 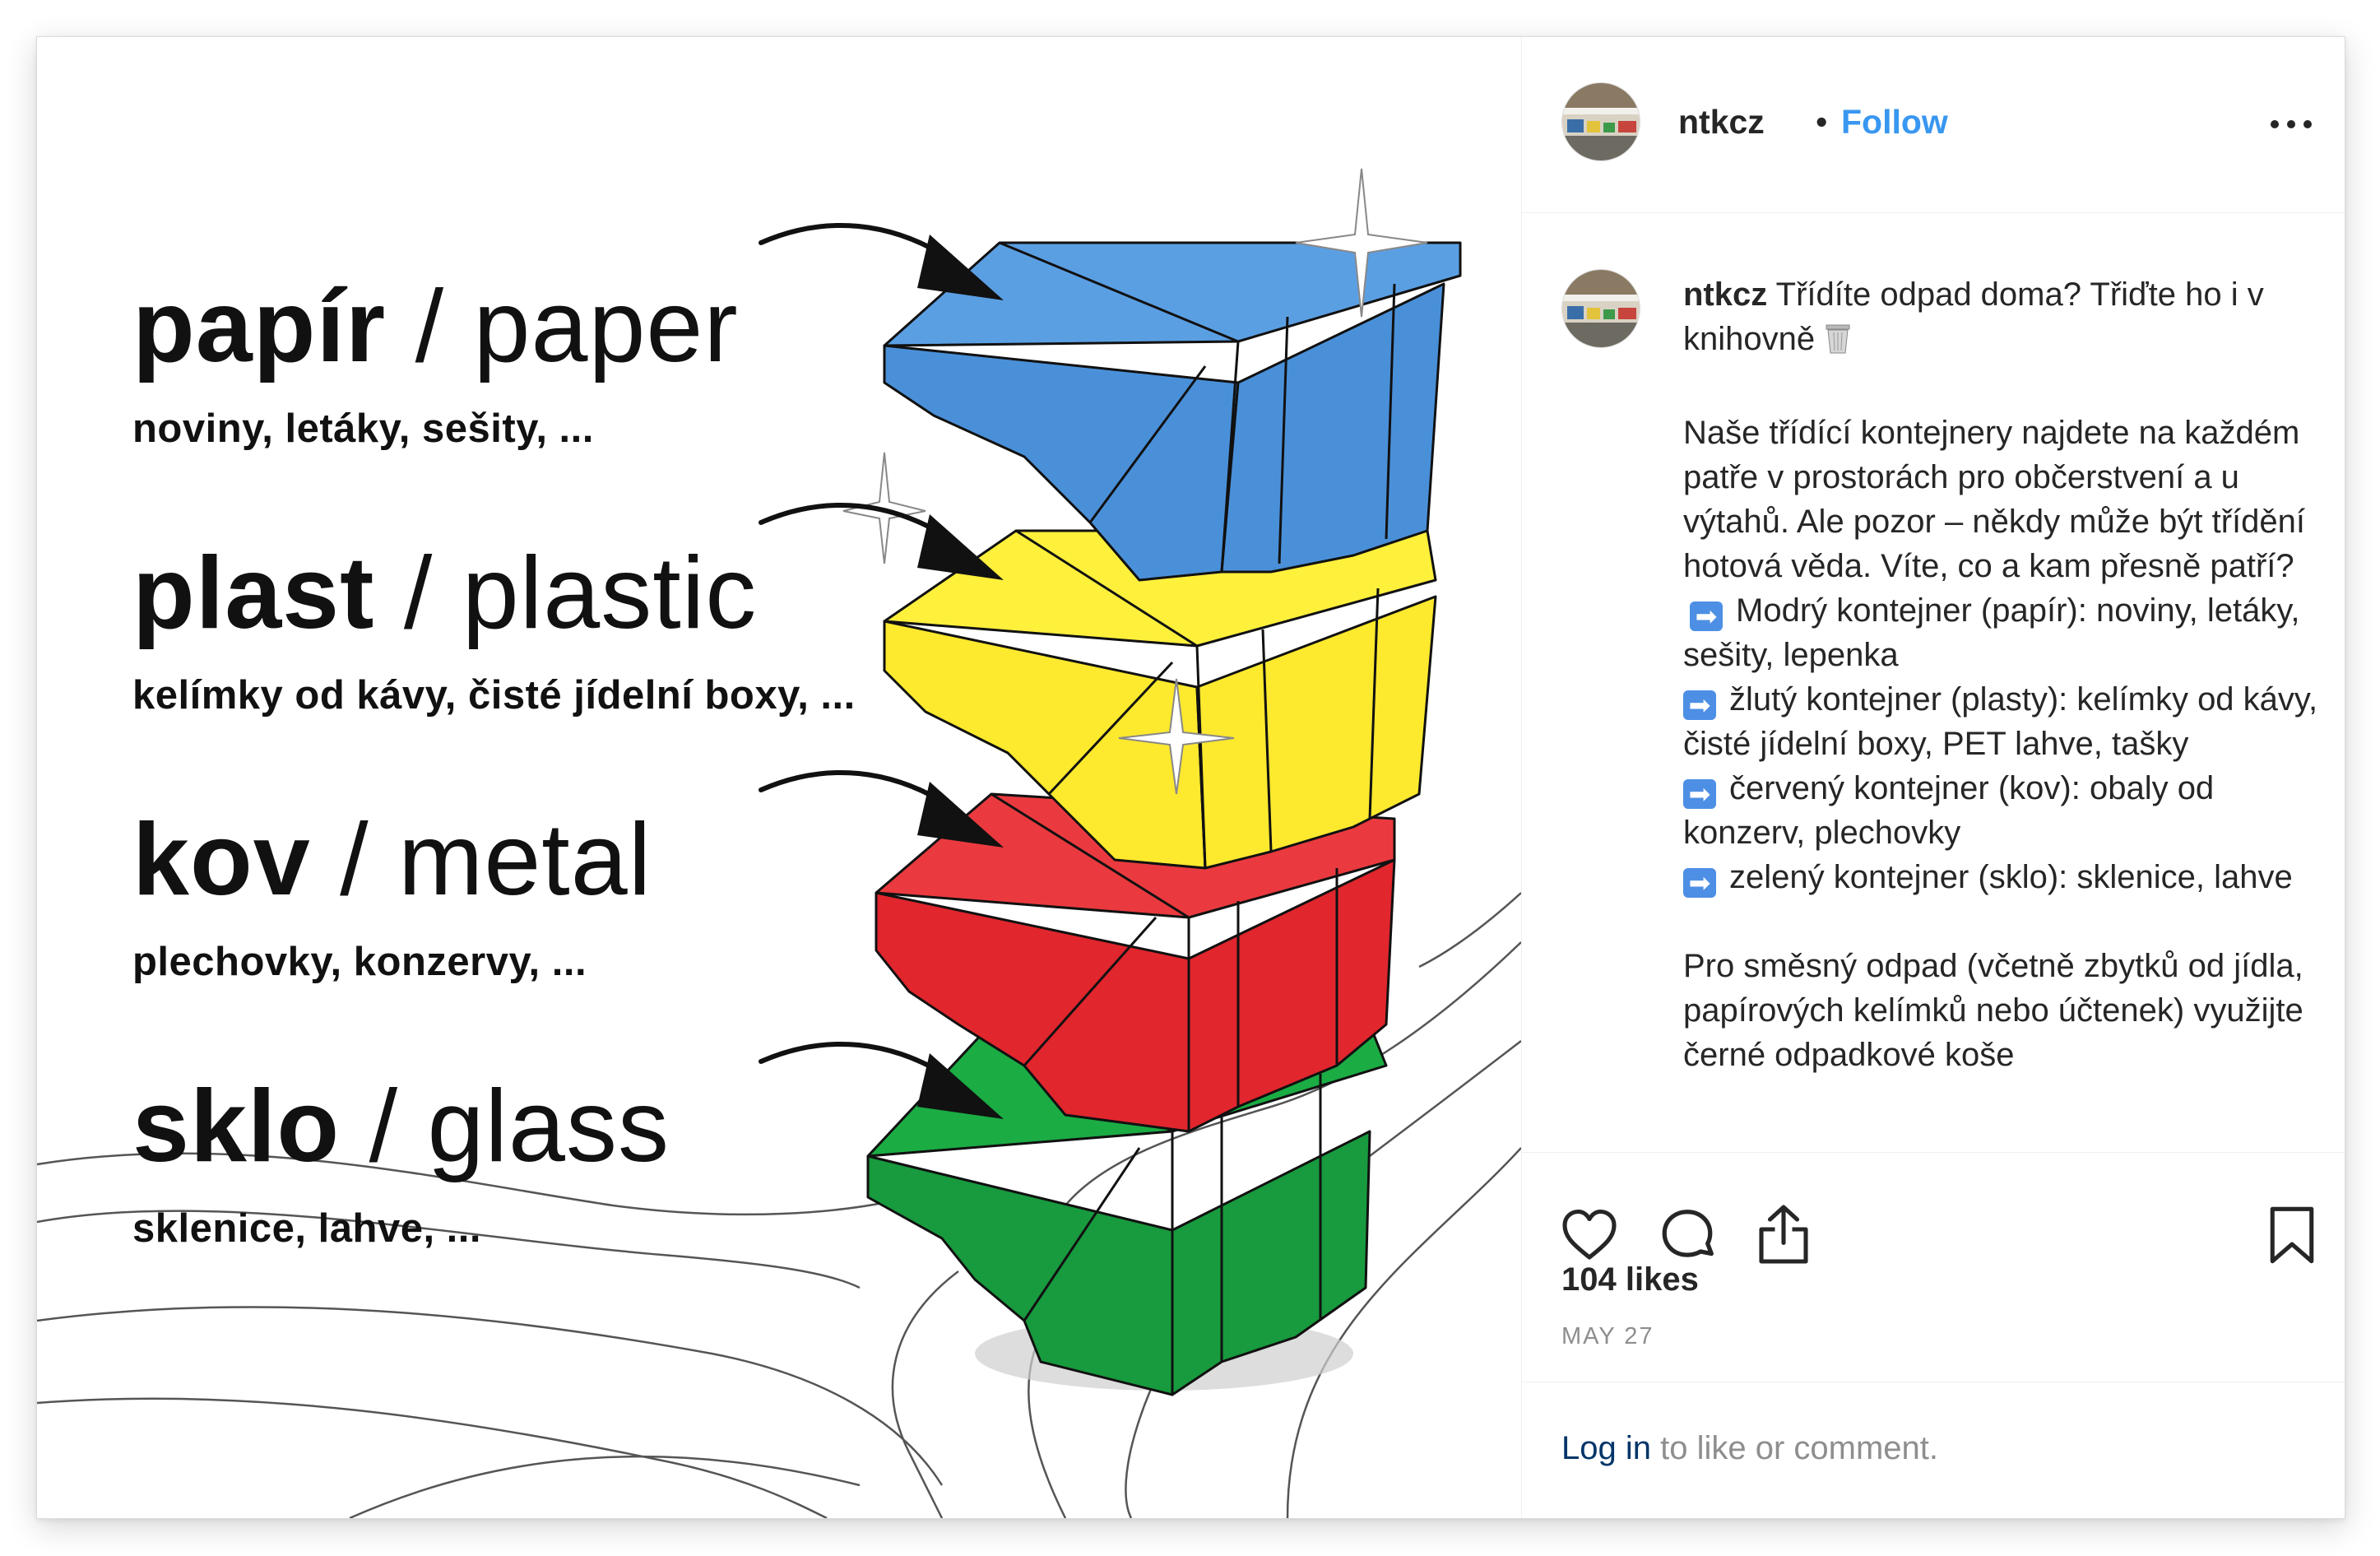 I want to click on login-prompt-text: Log in to like or comment., so click(x=1749, y=1448).